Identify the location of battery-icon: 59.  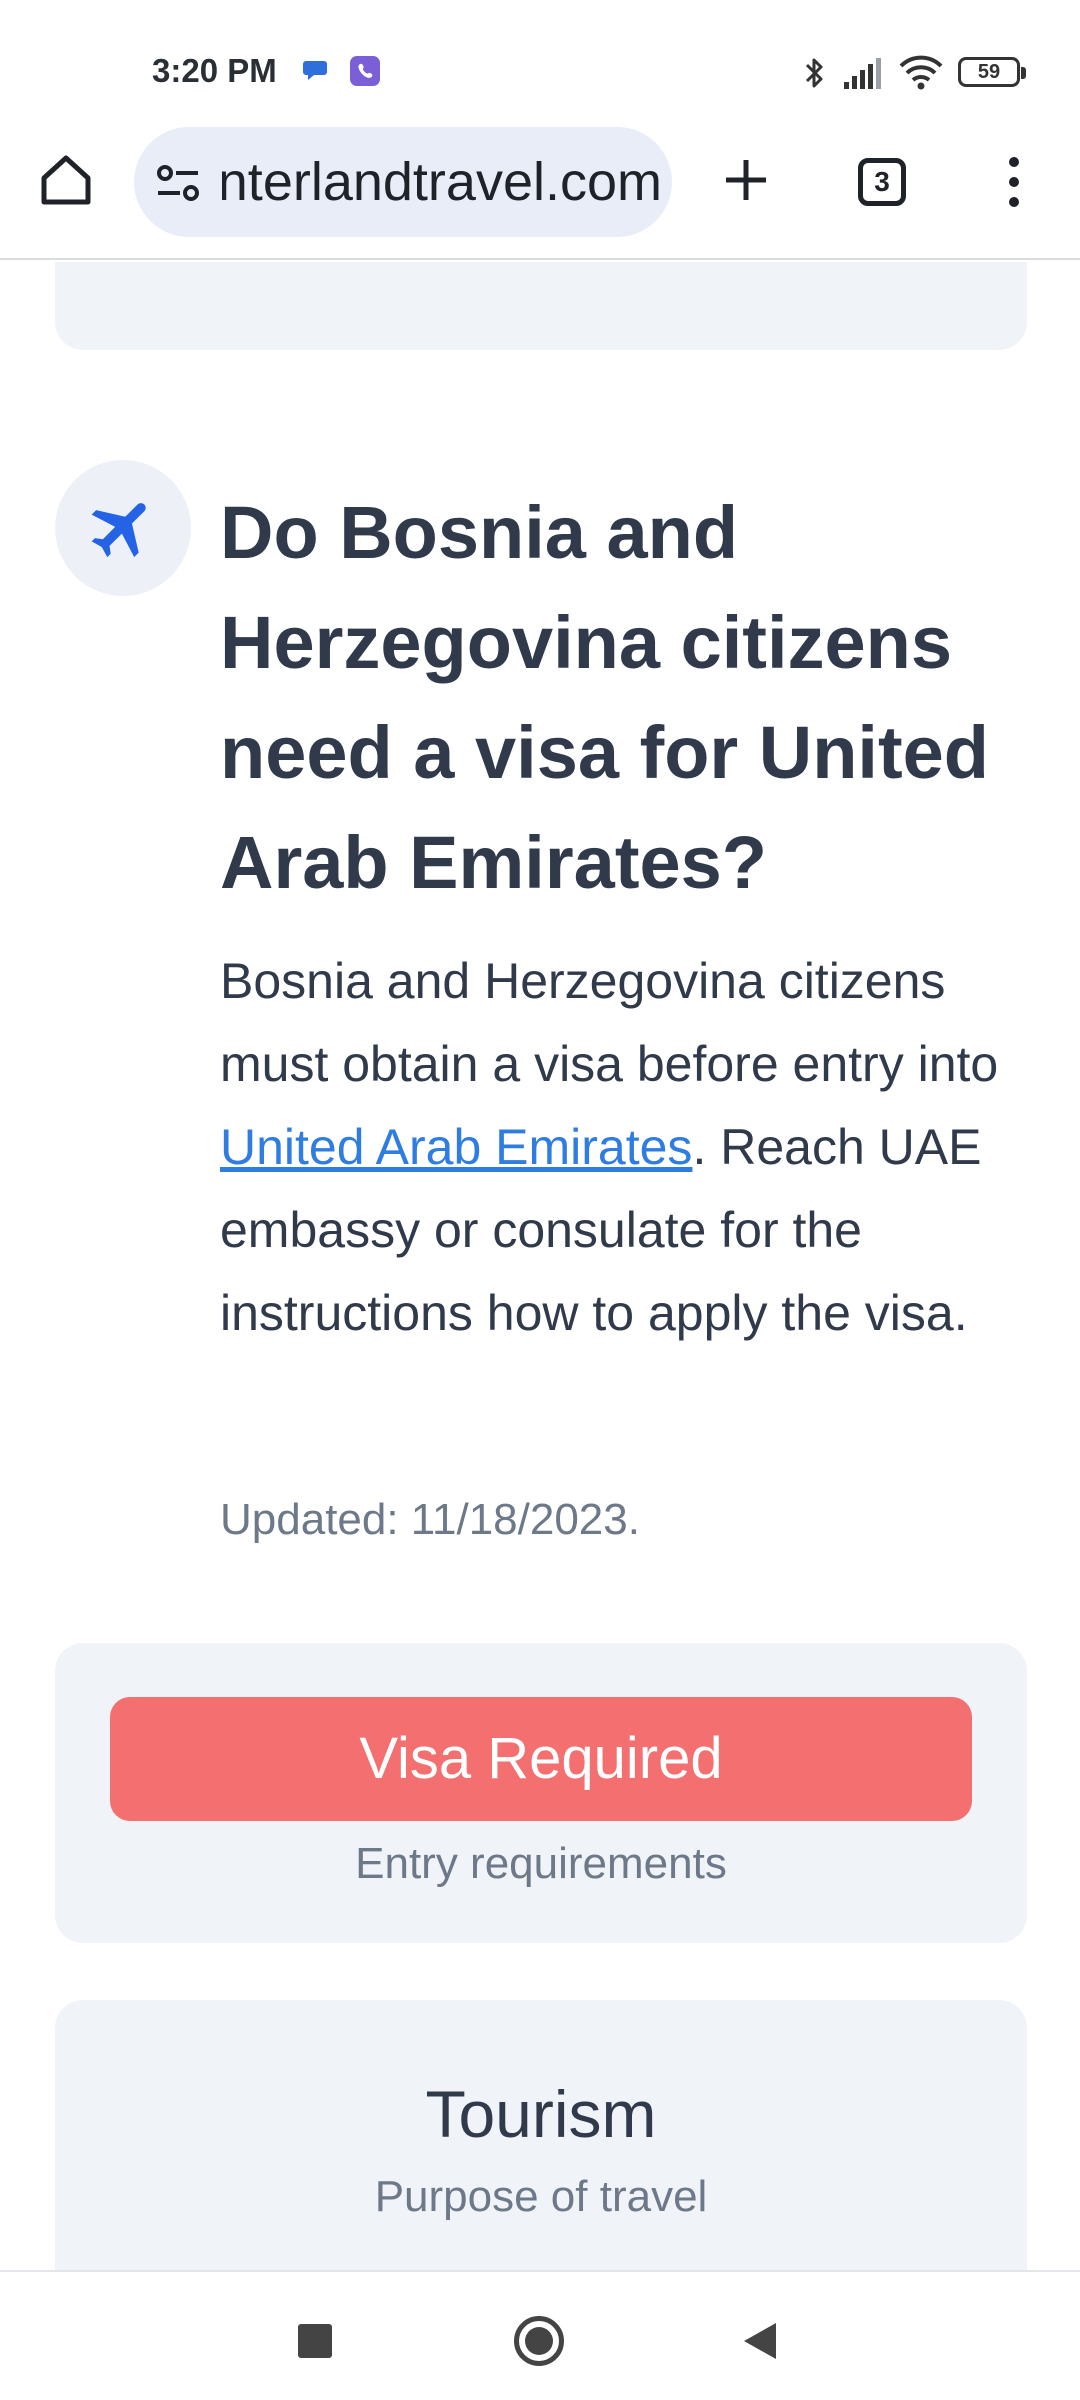
(992, 72).